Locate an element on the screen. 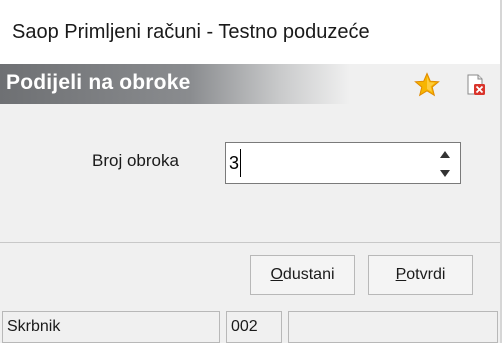 Image resolution: width=502 pixels, height=343 pixels. confirm-access-key: P is located at coordinates (401, 274).